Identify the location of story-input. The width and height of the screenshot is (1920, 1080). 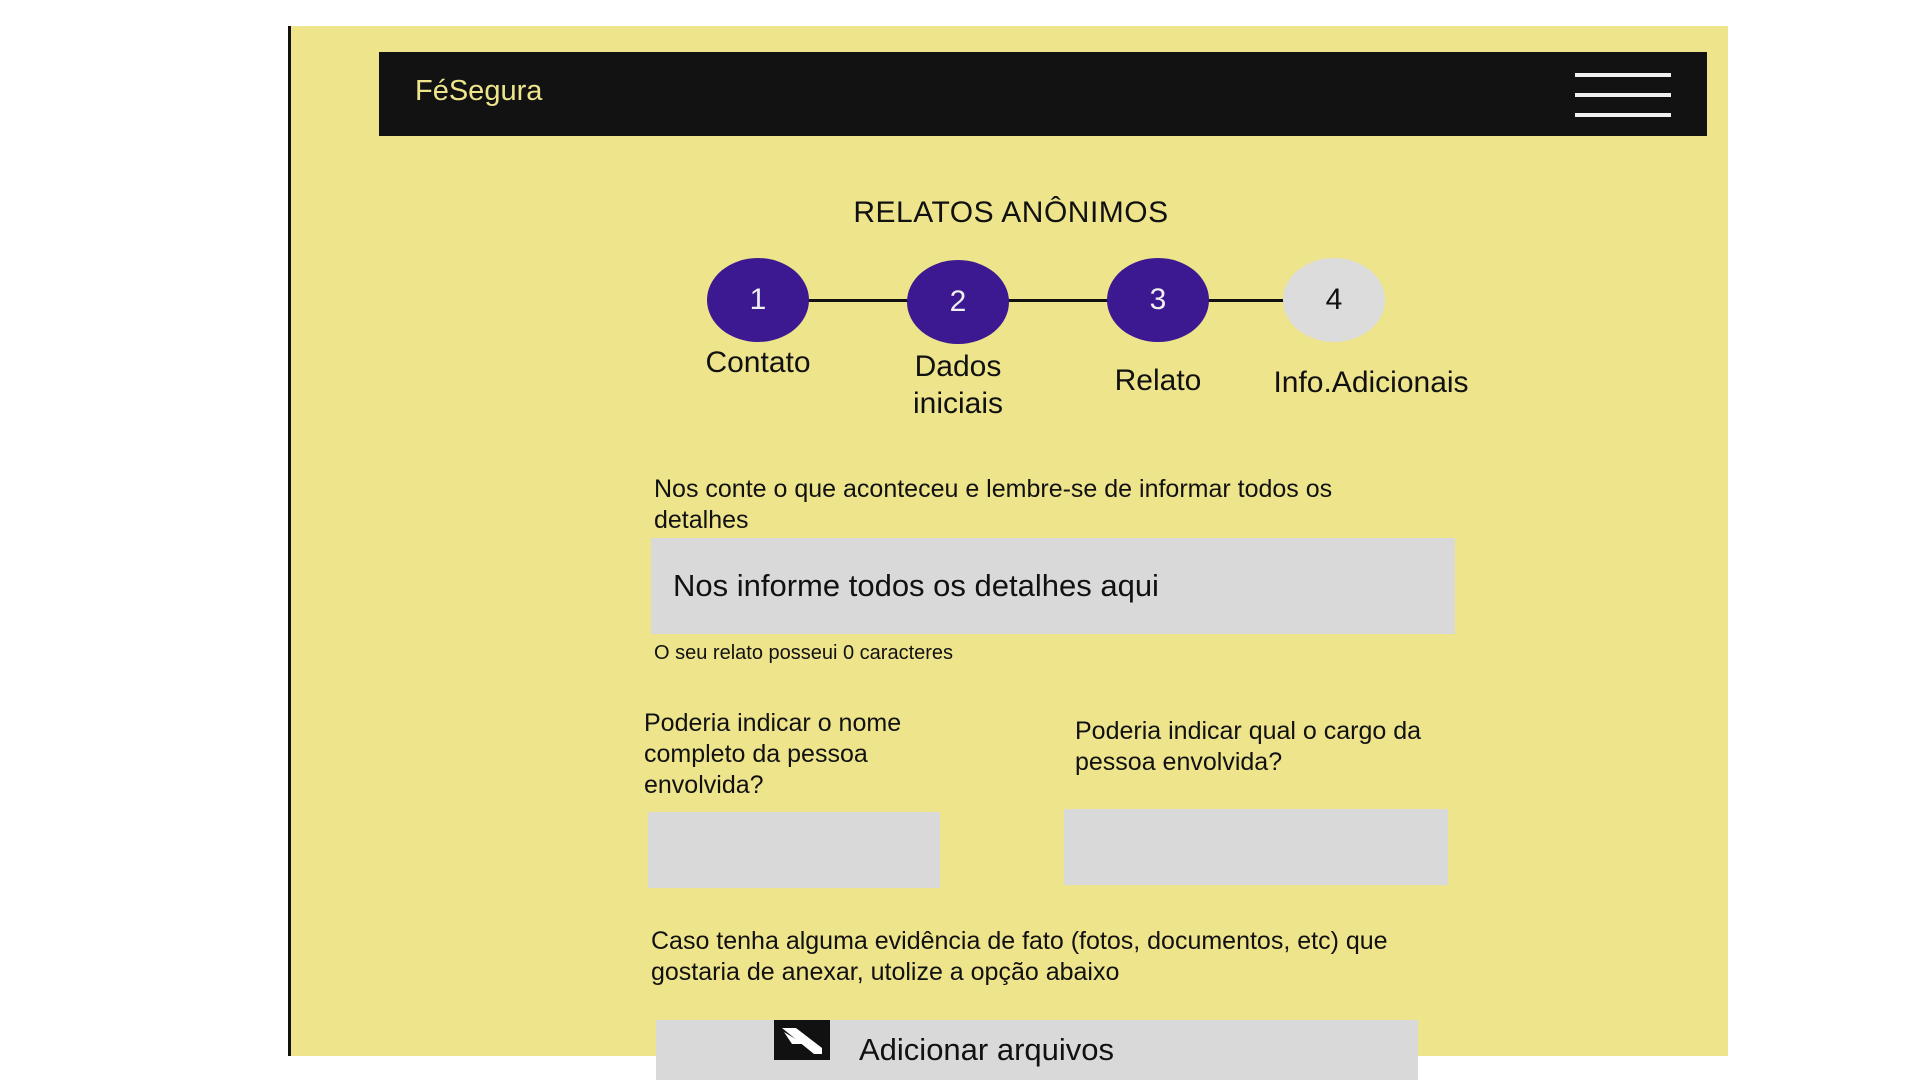
(1053, 586).